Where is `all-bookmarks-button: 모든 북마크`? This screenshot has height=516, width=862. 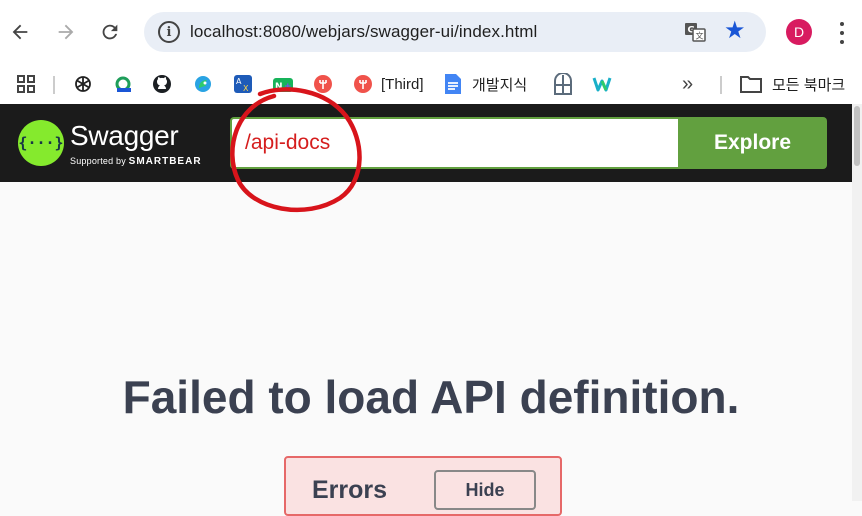
all-bookmarks-button: 모든 북마크 is located at coordinates (792, 84).